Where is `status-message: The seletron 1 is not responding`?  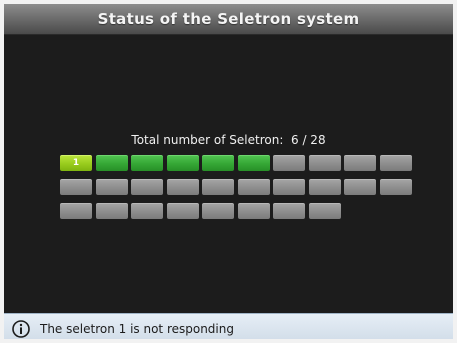
status-message: The seletron 1 is not responding is located at coordinates (137, 329).